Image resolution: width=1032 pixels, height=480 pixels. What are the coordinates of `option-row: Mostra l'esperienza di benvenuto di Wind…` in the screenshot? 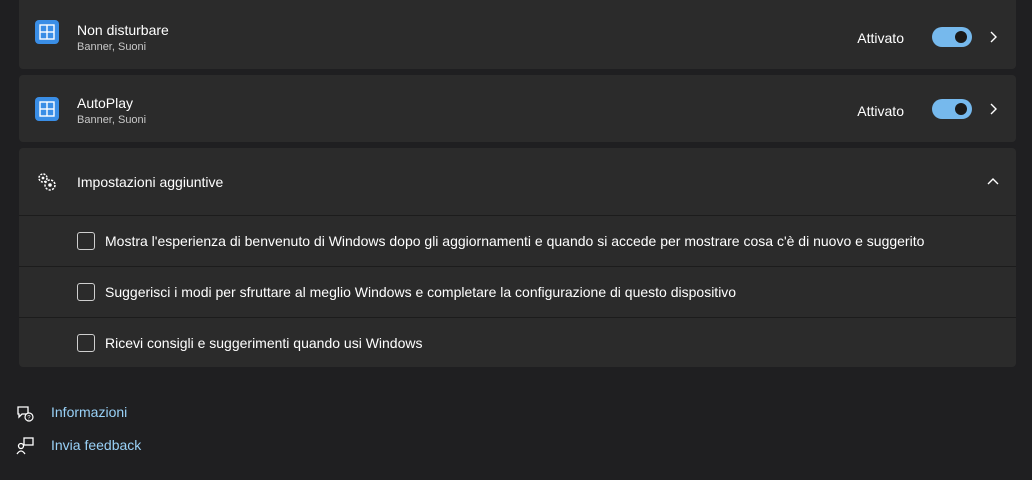 It's located at (517, 241).